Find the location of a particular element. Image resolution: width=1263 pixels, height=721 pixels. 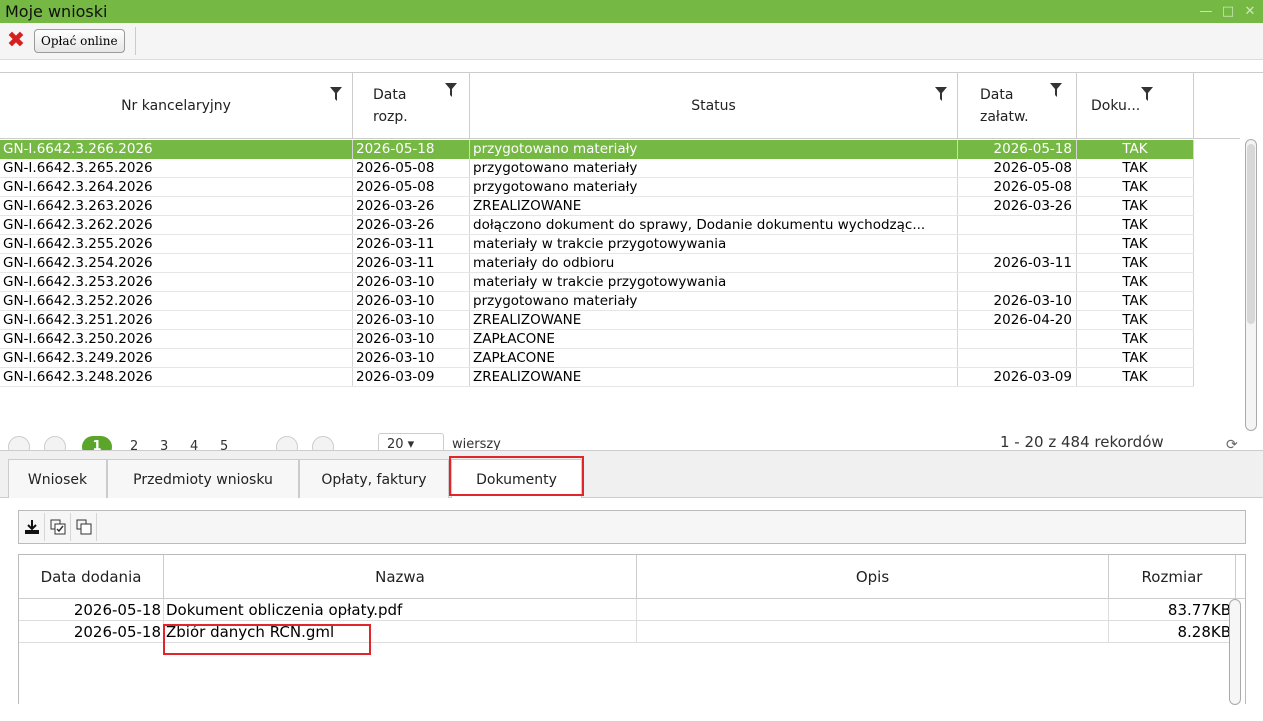

cell-nazwa: Zbiór danych RCN.gml is located at coordinates (400, 631).